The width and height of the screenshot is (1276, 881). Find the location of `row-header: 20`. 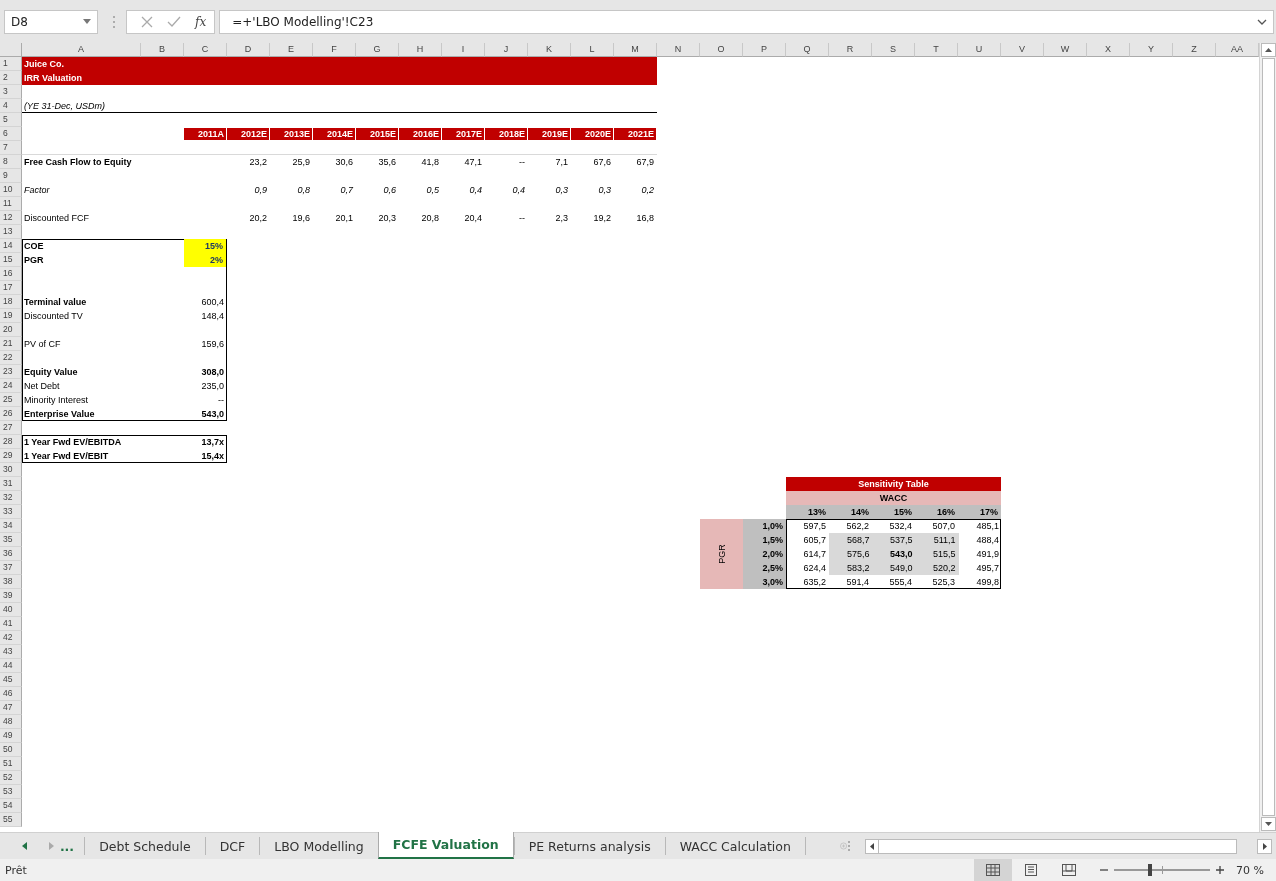

row-header: 20 is located at coordinates (11, 330).